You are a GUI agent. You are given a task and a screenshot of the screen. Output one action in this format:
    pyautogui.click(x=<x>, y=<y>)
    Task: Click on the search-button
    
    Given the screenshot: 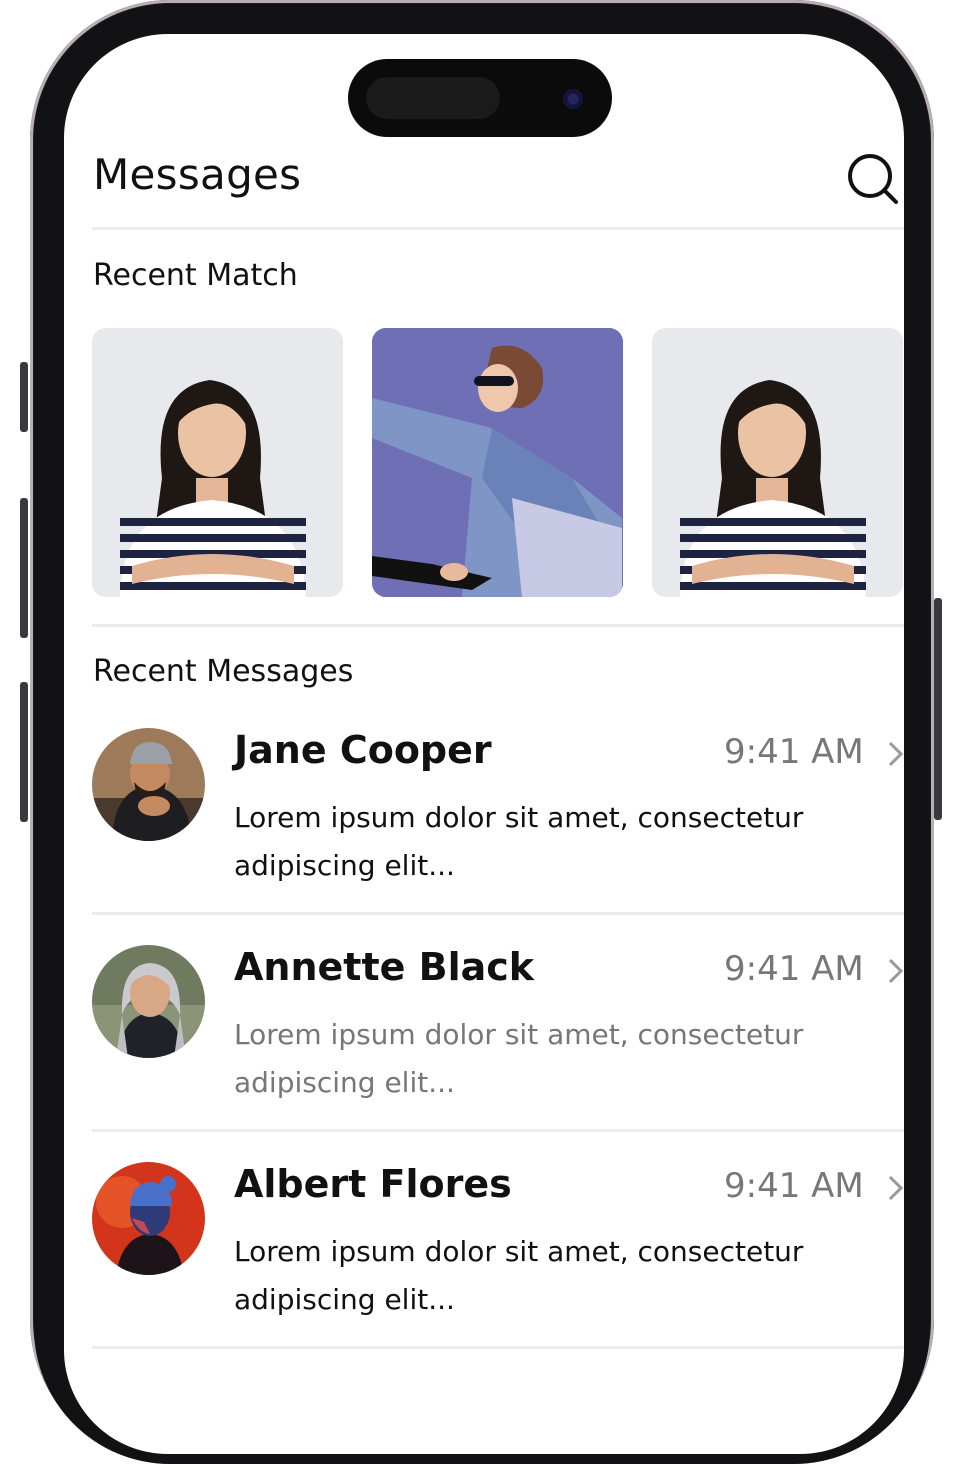 What is the action you would take?
    pyautogui.click(x=872, y=178)
    